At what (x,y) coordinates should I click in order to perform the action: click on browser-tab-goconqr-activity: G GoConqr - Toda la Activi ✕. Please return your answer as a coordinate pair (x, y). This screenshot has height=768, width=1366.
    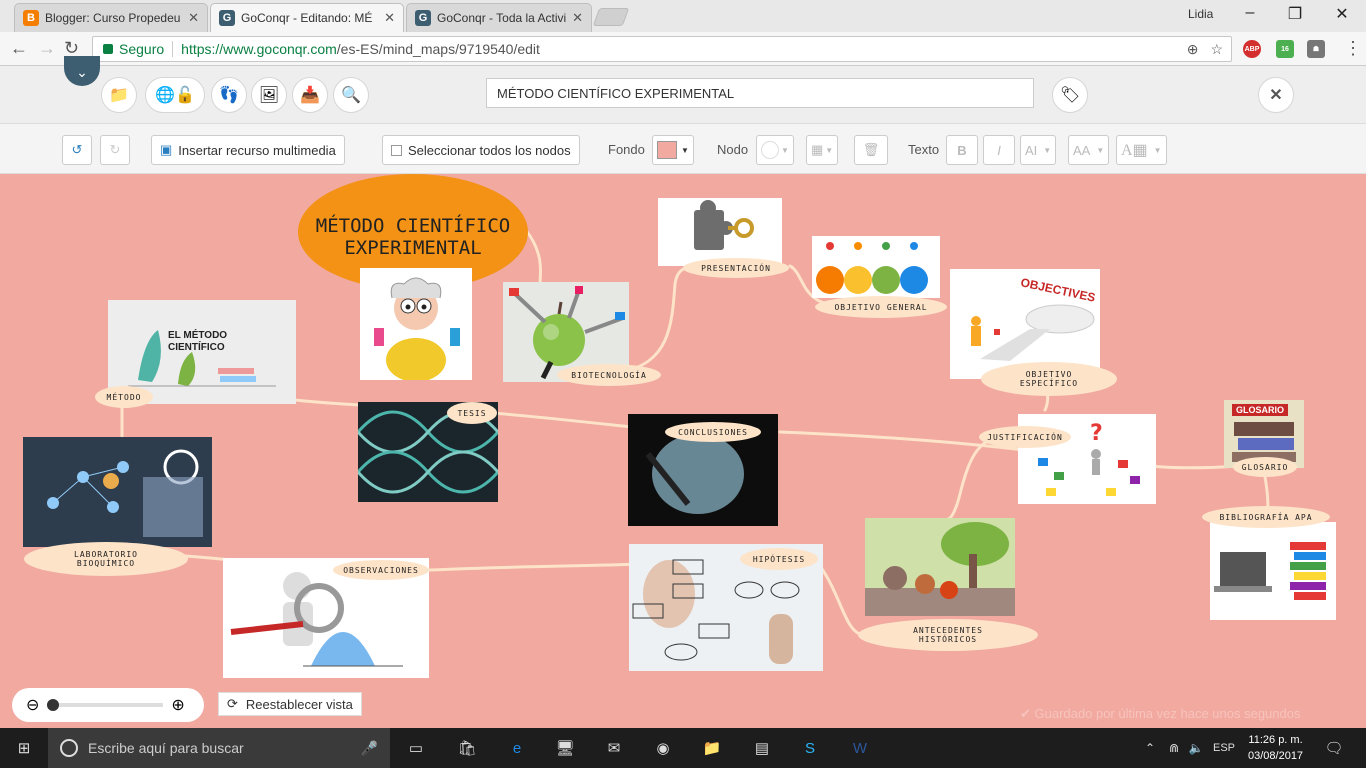
    Looking at the image, I should click on (499, 17).